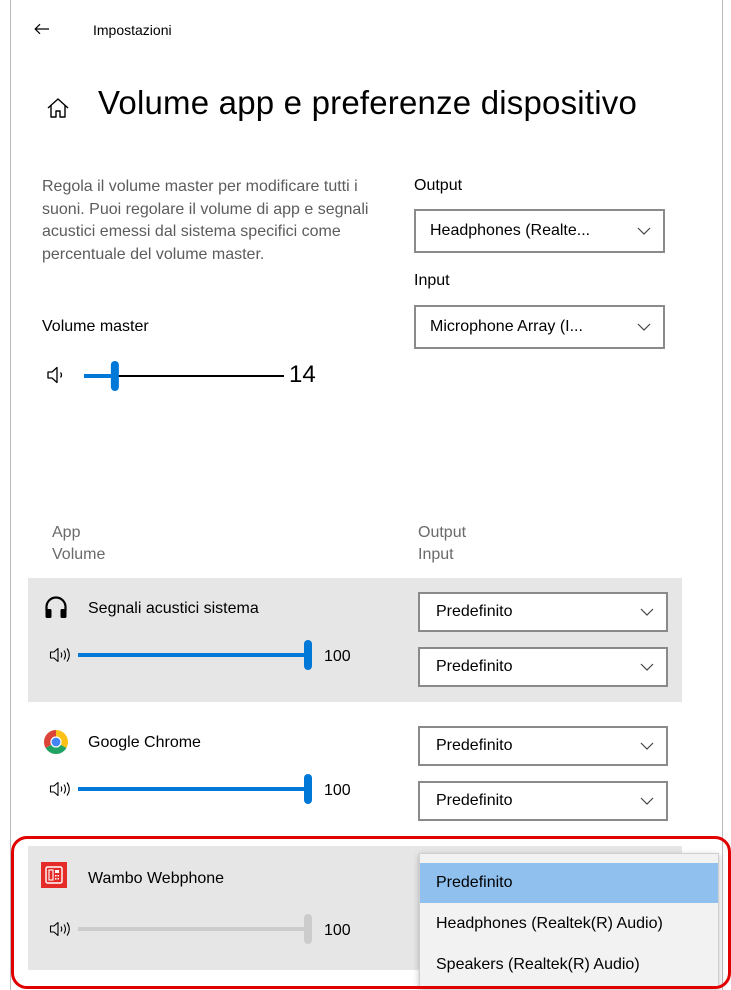 The image size is (731, 990). I want to click on input-label: Input, so click(432, 280).